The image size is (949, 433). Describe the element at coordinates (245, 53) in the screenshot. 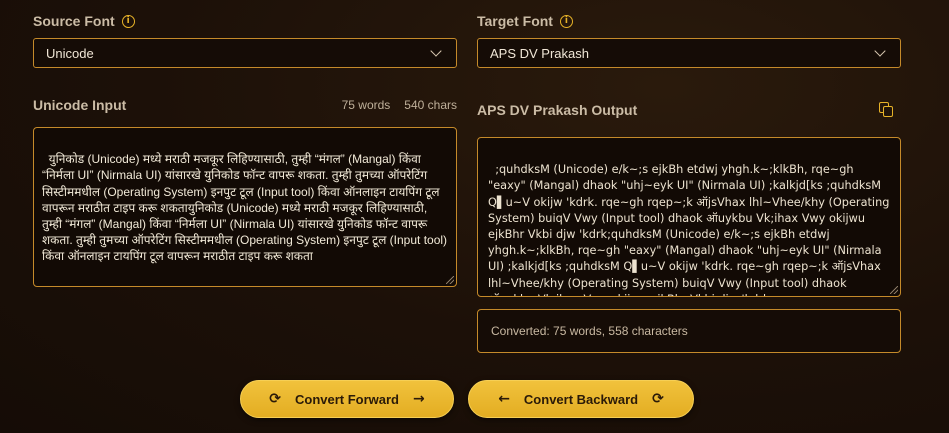

I see `source-font-select: Unicode` at that location.